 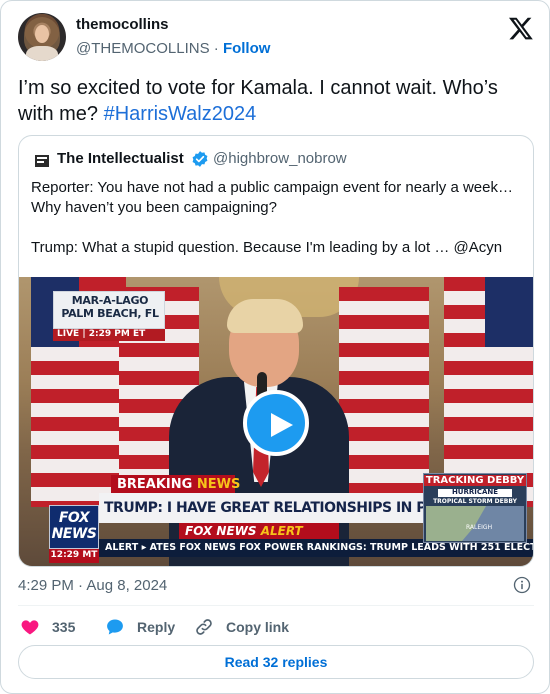 What do you see at coordinates (42, 34) in the screenshot?
I see `avatar-face` at bounding box center [42, 34].